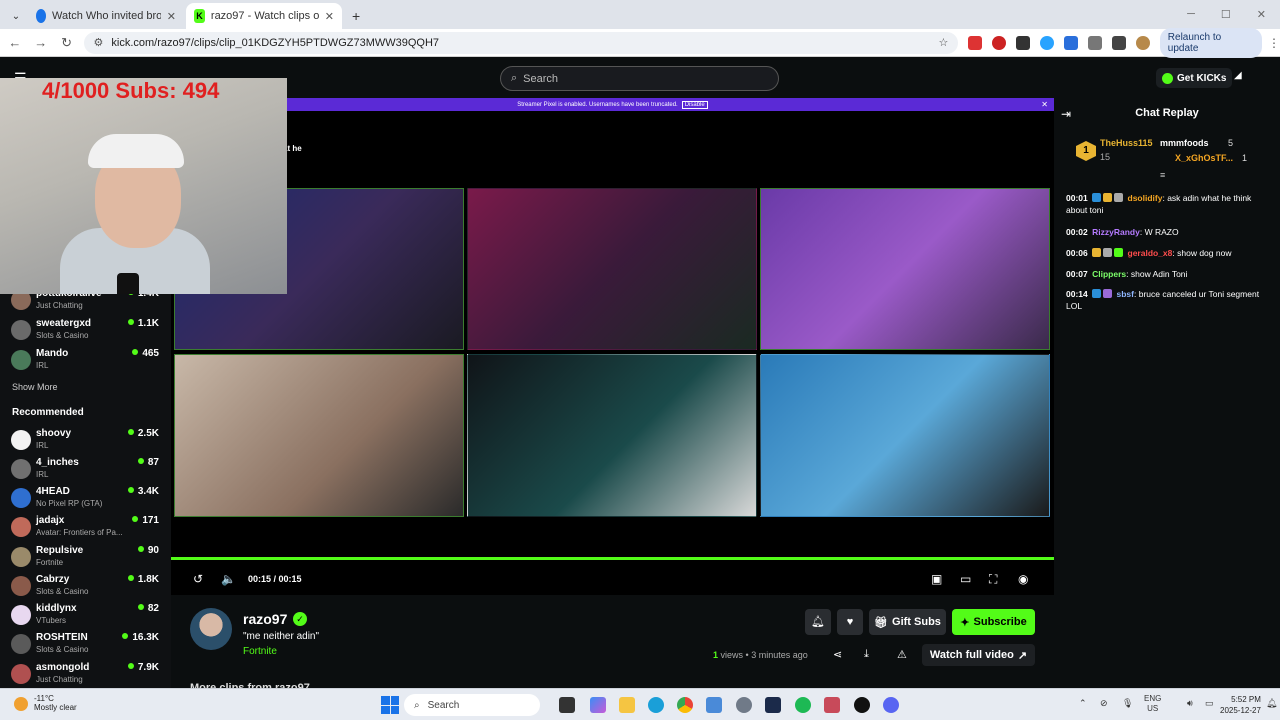  What do you see at coordinates (1226, 14) in the screenshot?
I see `maximize-icon: ☐` at bounding box center [1226, 14].